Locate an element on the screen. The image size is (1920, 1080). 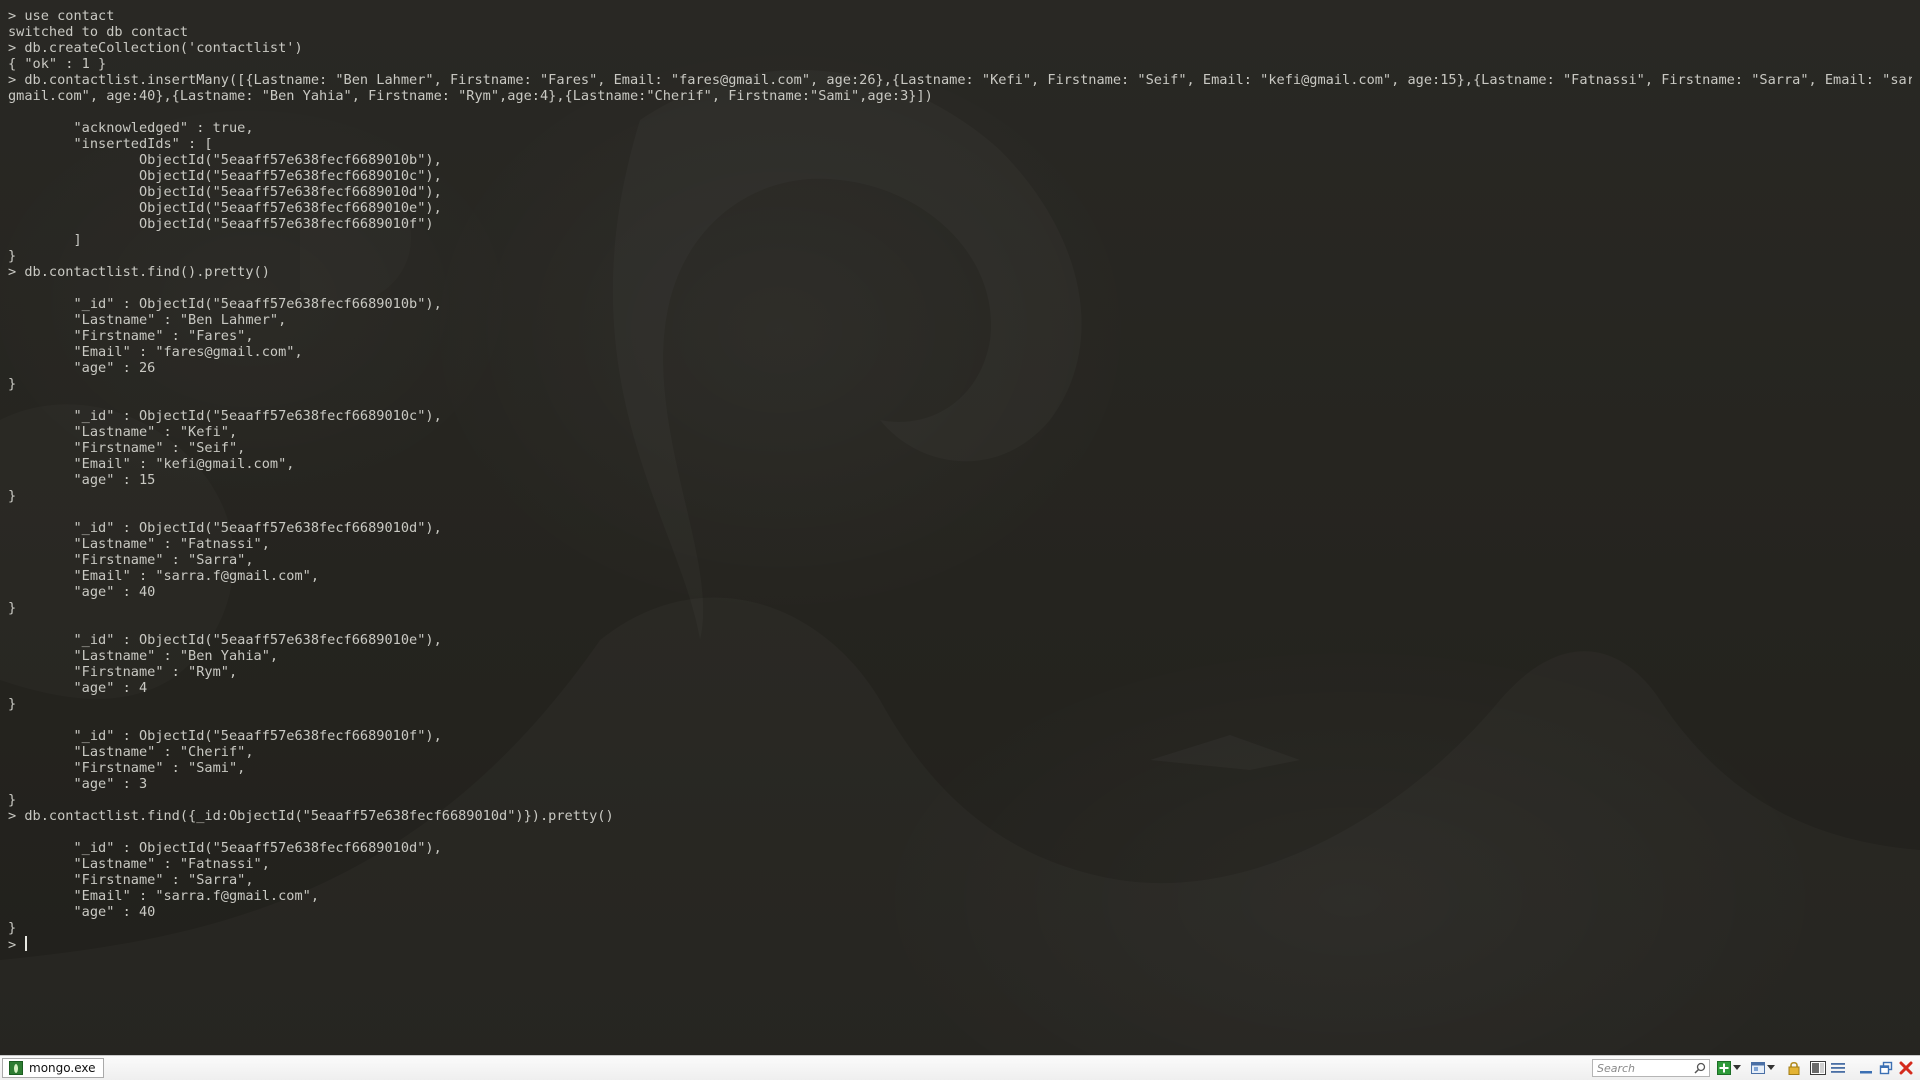
console-line: "Firstname" : "Fares", is located at coordinates (131, 336).